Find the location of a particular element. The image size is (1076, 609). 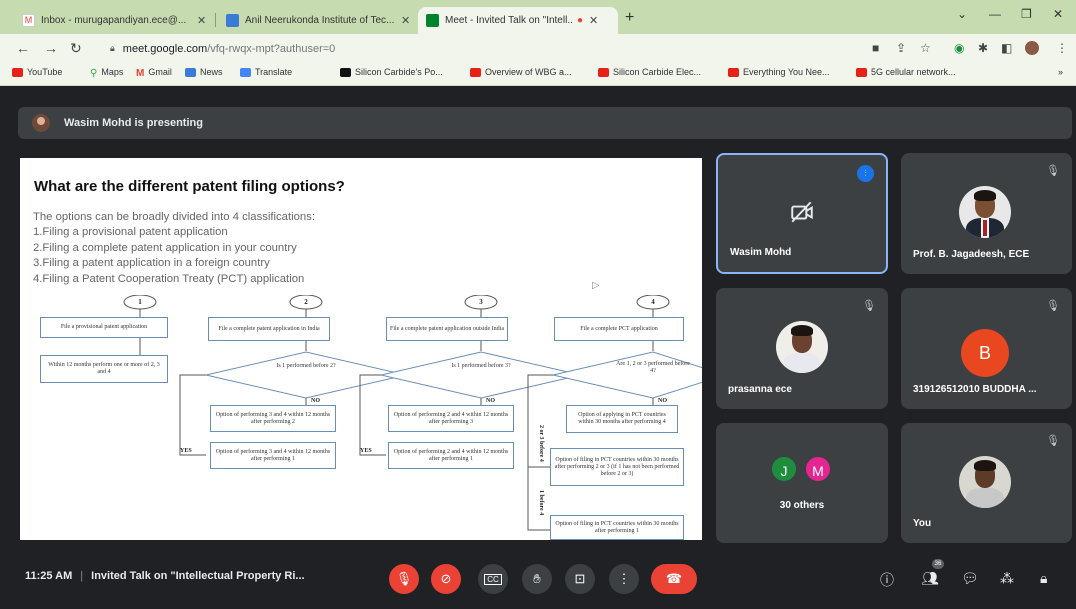

participant-photo is located at coordinates (985, 482).